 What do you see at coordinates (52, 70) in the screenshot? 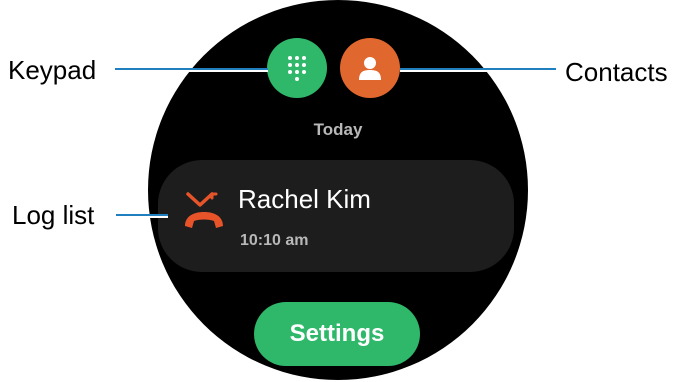
I see `keypad-callout: Keypad` at bounding box center [52, 70].